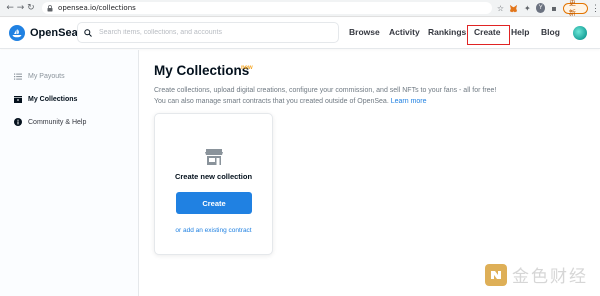 Image resolution: width=600 pixels, height=296 pixels. Describe the element at coordinates (404, 32) in the screenshot. I see `nav-activity: Activity` at that location.